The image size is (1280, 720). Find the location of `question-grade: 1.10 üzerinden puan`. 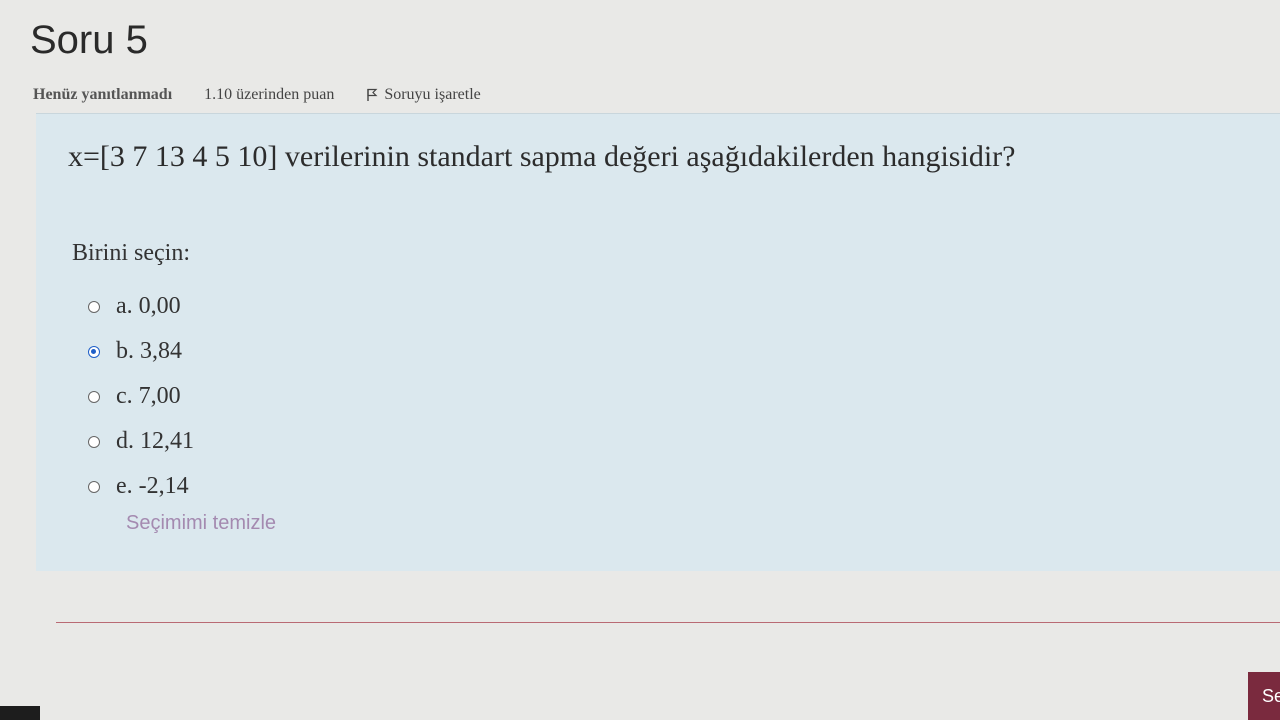

question-grade: 1.10 üzerinden puan is located at coordinates (269, 94).